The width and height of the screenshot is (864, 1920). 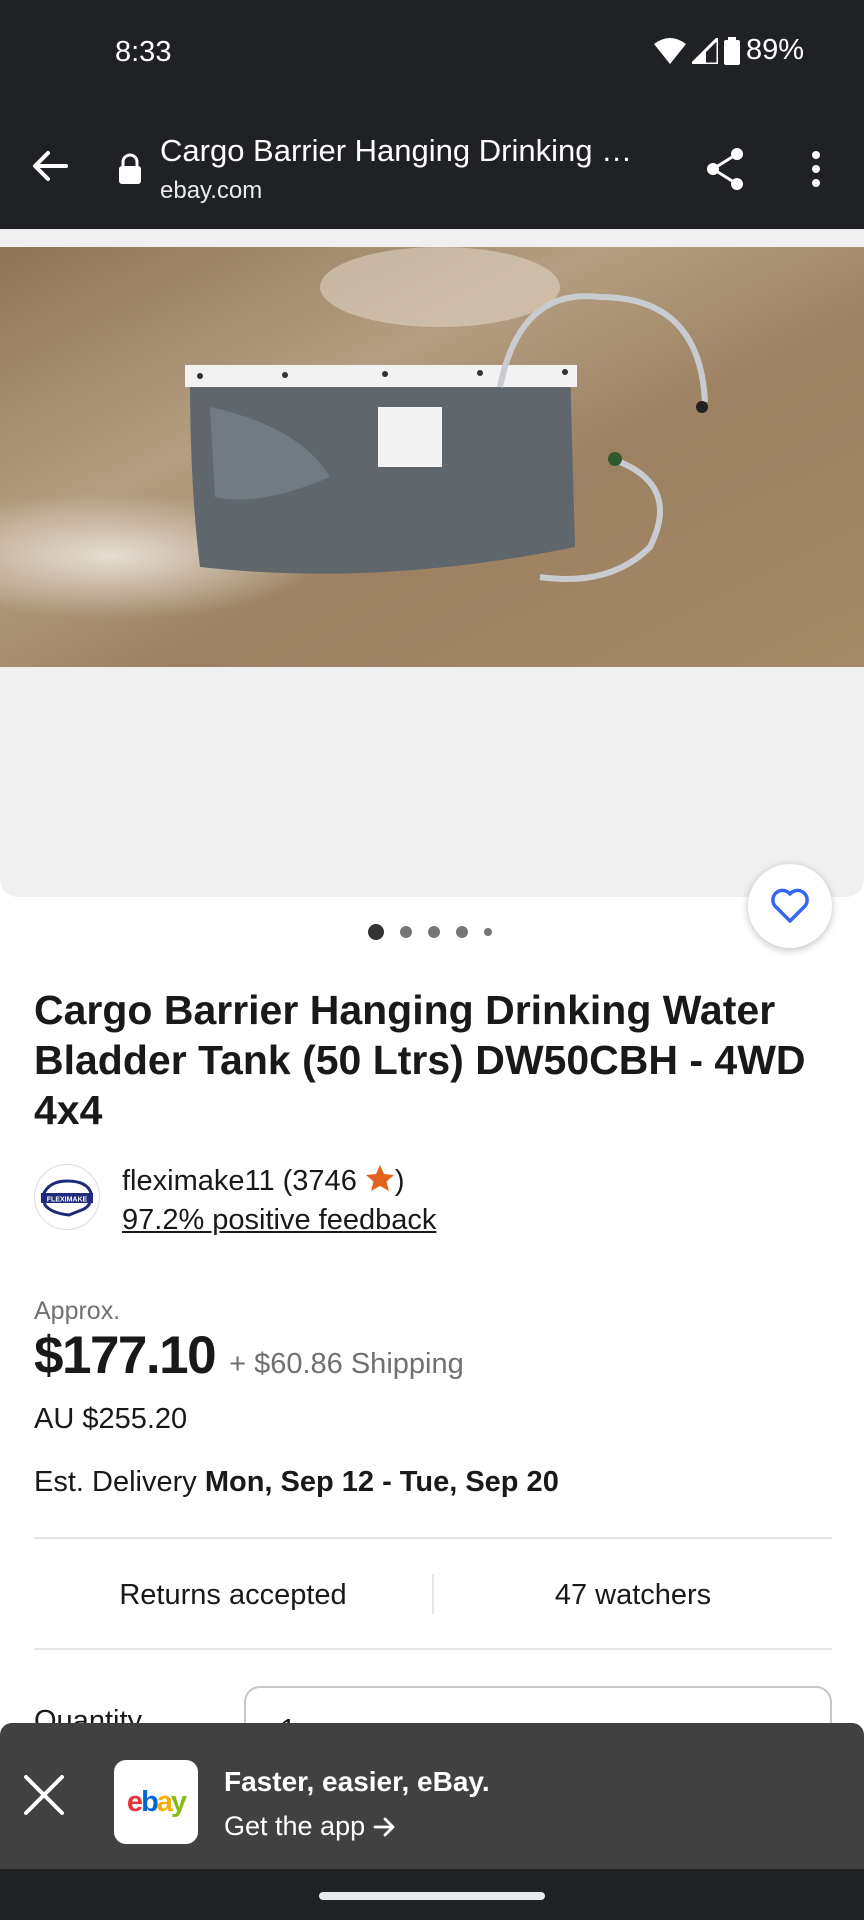 What do you see at coordinates (164, 1801) in the screenshot?
I see `logo-letter: a` at bounding box center [164, 1801].